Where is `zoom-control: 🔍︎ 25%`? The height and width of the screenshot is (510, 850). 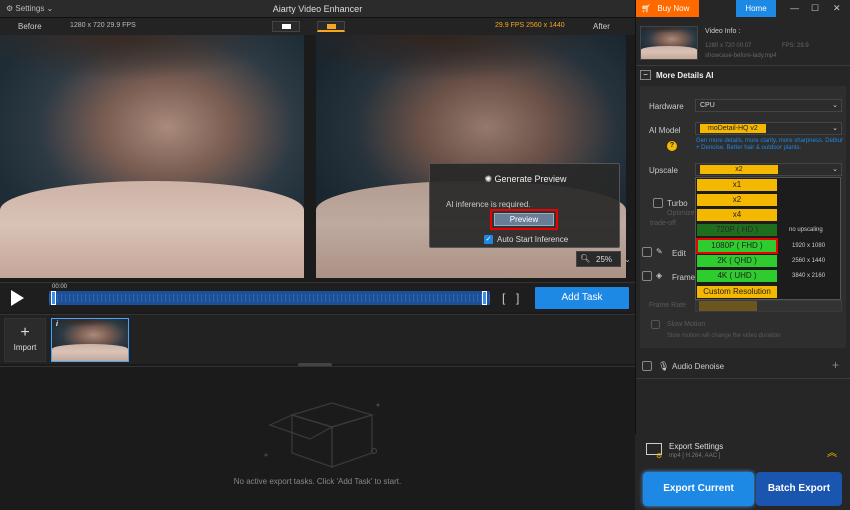
zoom-control: 🔍︎ 25% is located at coordinates (598, 259).